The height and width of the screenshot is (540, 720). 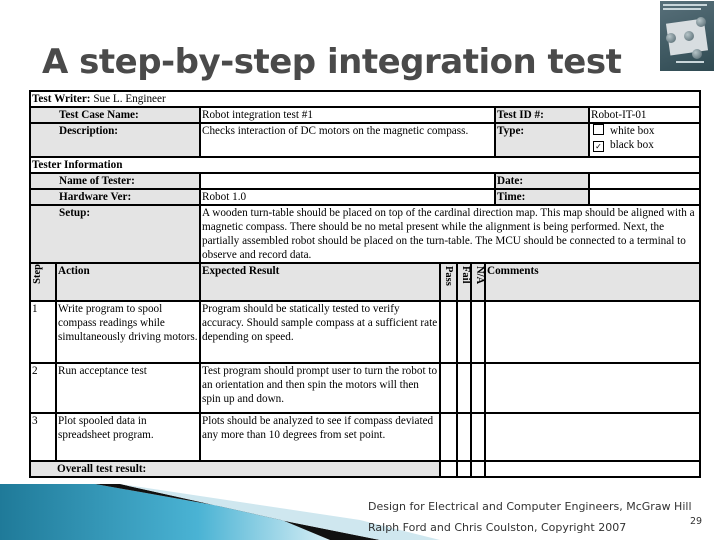 What do you see at coordinates (115, 140) in the screenshot?
I see `description-label: Description:` at bounding box center [115, 140].